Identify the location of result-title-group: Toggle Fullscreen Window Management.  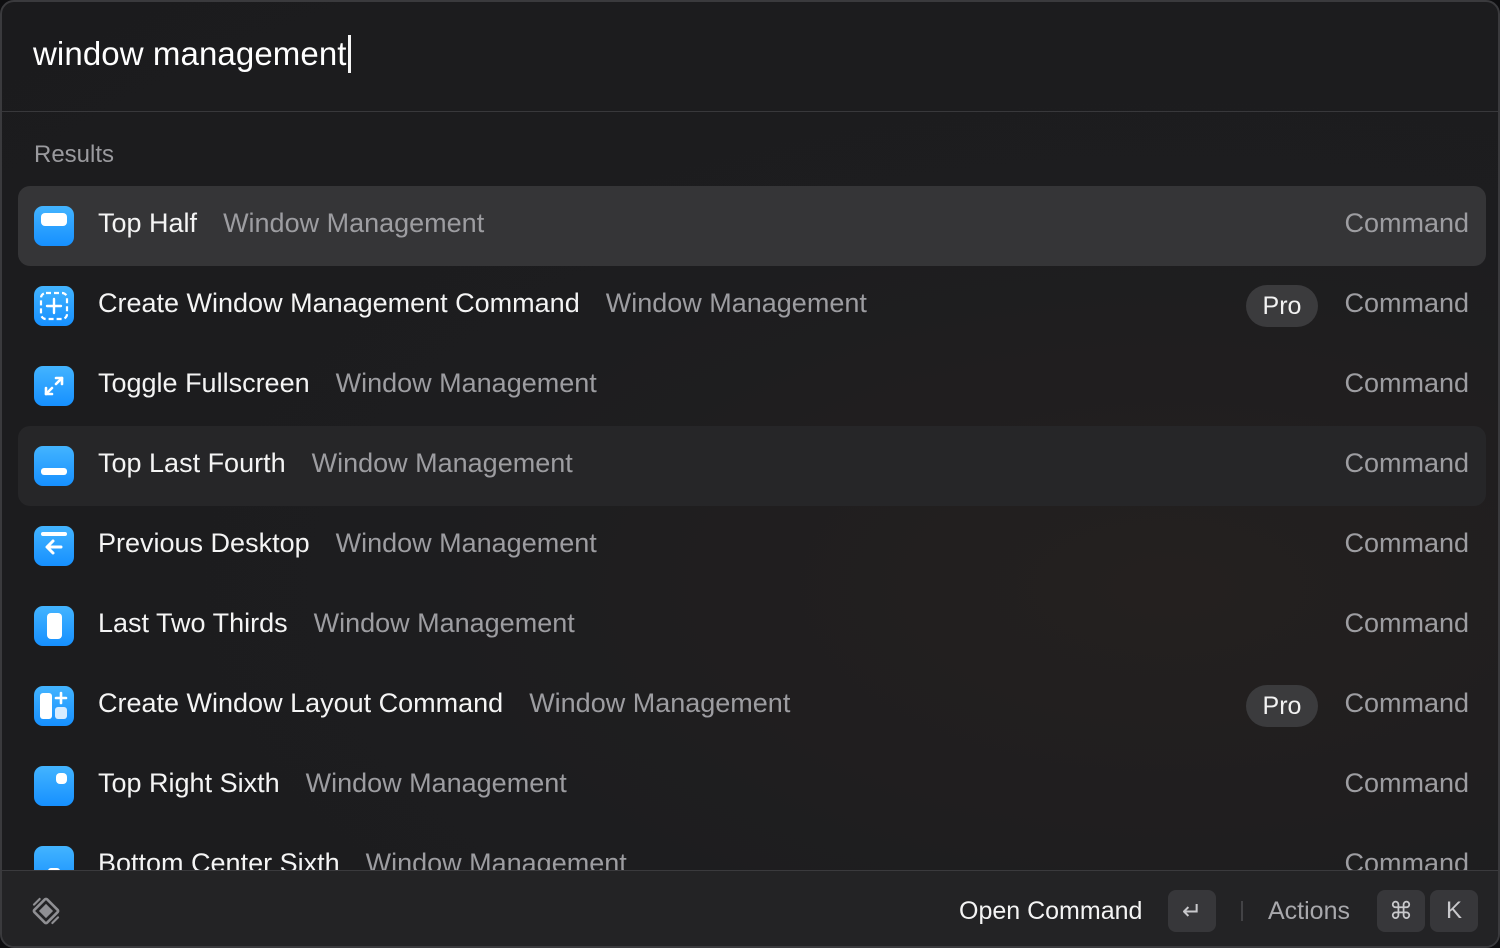
(347, 383).